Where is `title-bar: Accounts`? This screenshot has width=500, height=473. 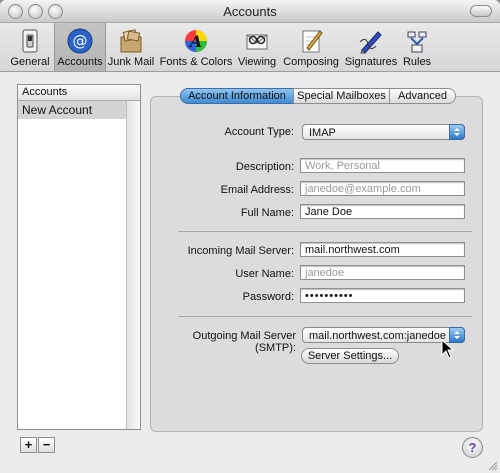
title-bar: Accounts is located at coordinates (250, 11).